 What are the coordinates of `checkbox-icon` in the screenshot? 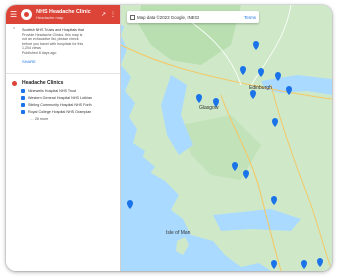 It's located at (132, 17).